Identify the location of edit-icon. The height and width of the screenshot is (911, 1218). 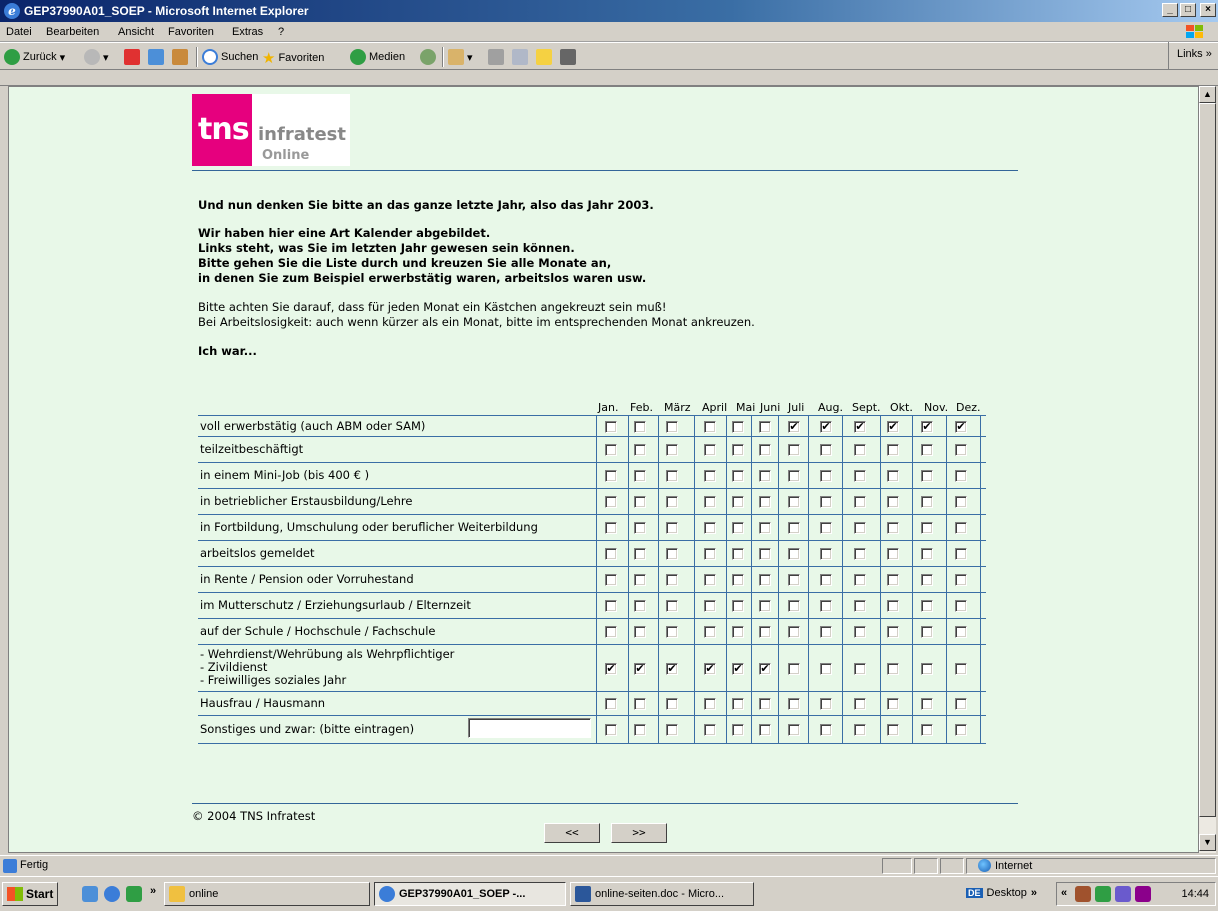
(520, 57).